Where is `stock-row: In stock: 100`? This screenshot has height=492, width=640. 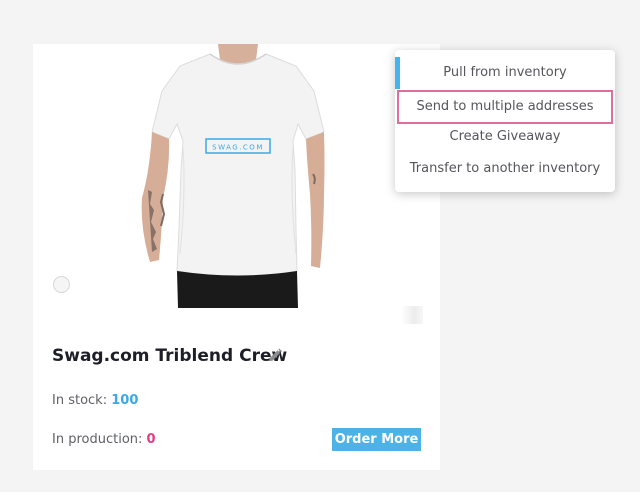 stock-row: In stock: 100 is located at coordinates (95, 400).